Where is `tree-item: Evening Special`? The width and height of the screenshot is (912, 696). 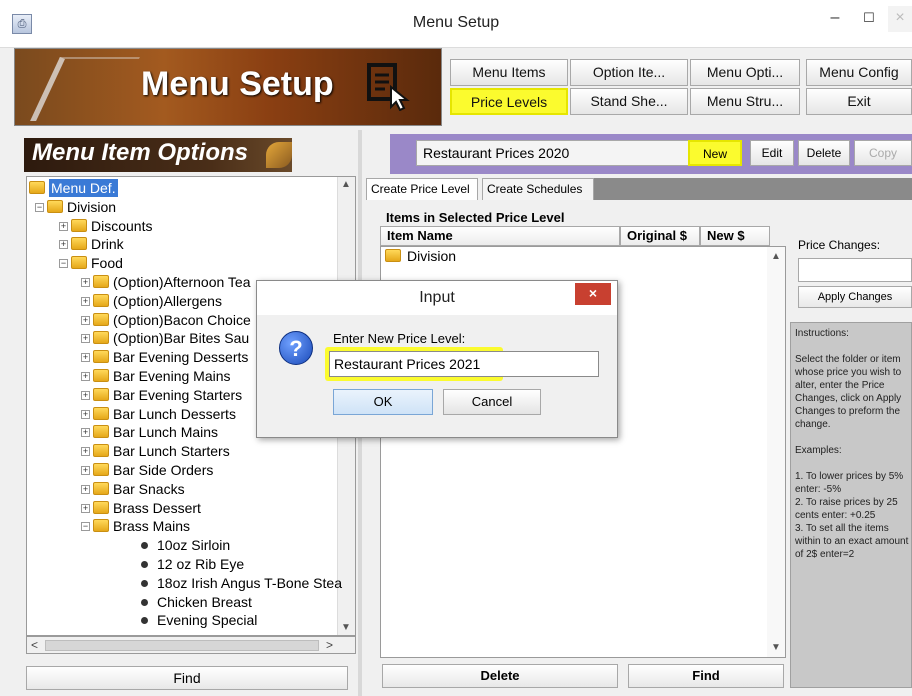 tree-item: Evening Special is located at coordinates (182, 620).